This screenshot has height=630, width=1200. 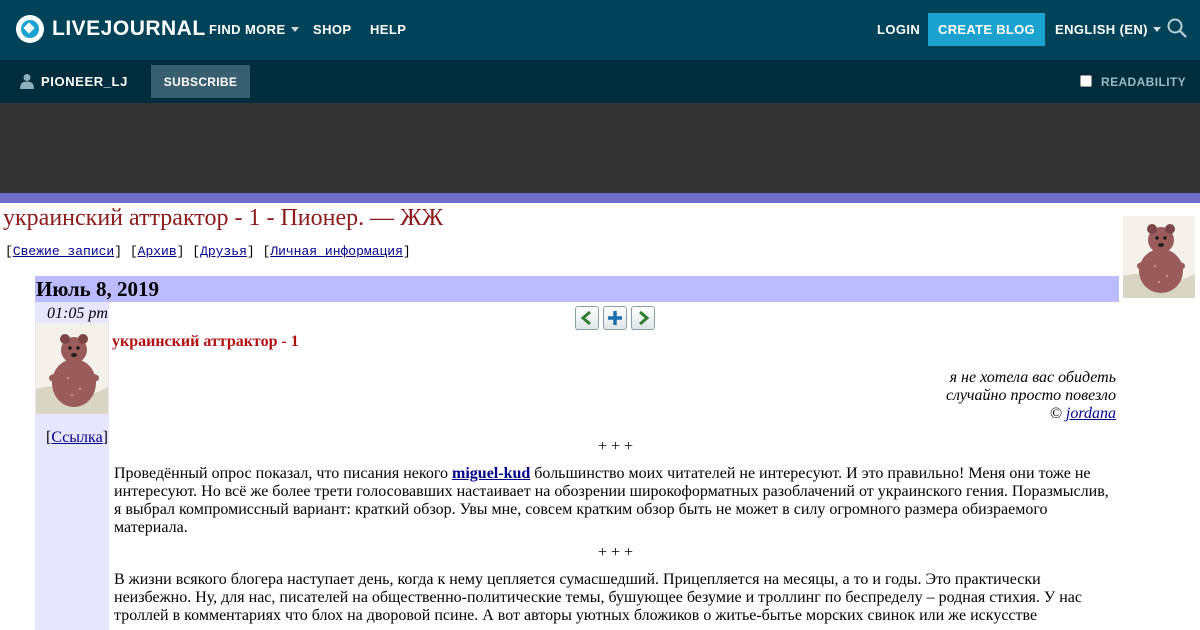 I want to click on journal-subbar: PIONEER_LJ SUBSCRIBE READABILITY, so click(x=600, y=81).